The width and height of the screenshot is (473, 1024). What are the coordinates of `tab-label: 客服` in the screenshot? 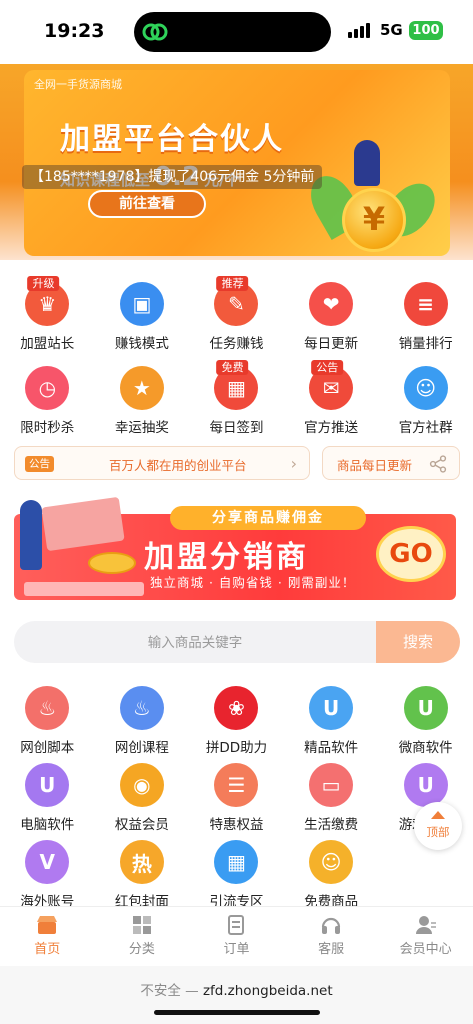 It's located at (331, 949).